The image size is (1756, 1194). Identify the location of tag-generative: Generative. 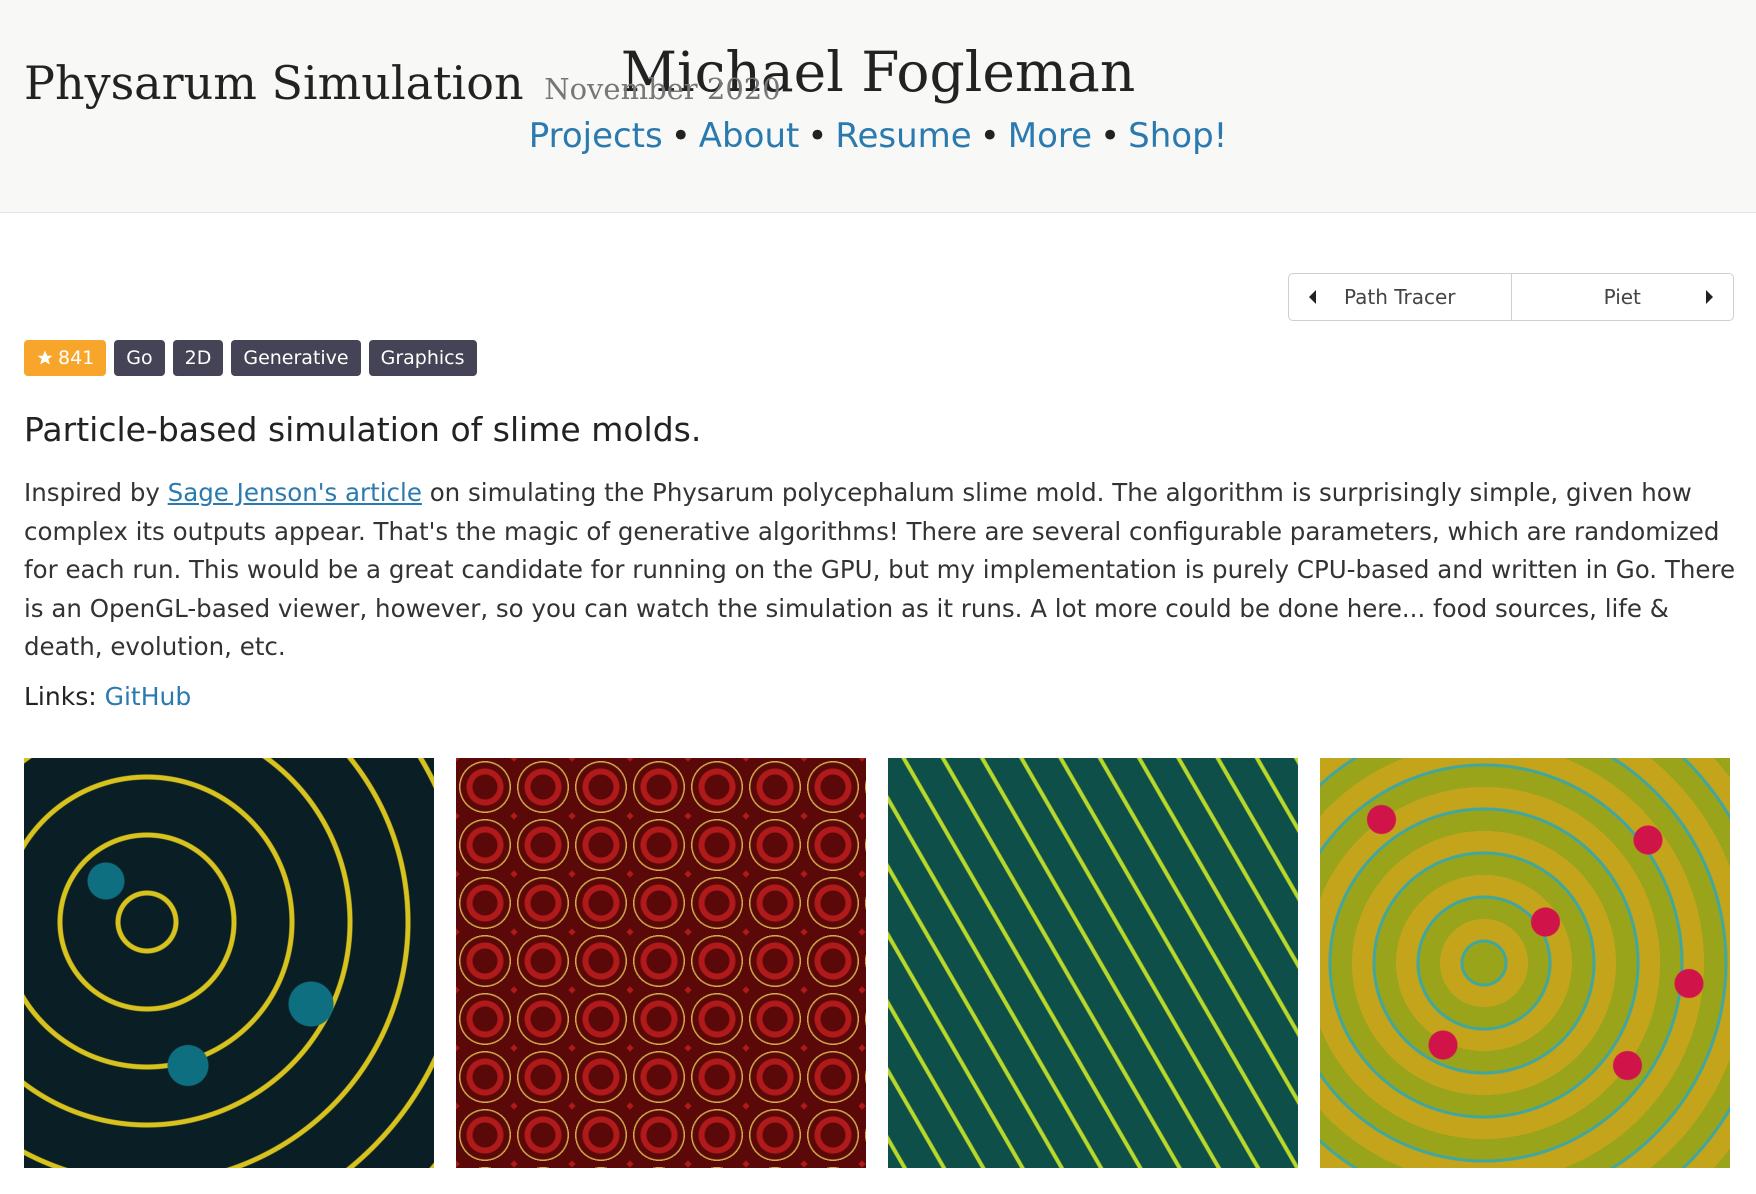
(296, 358).